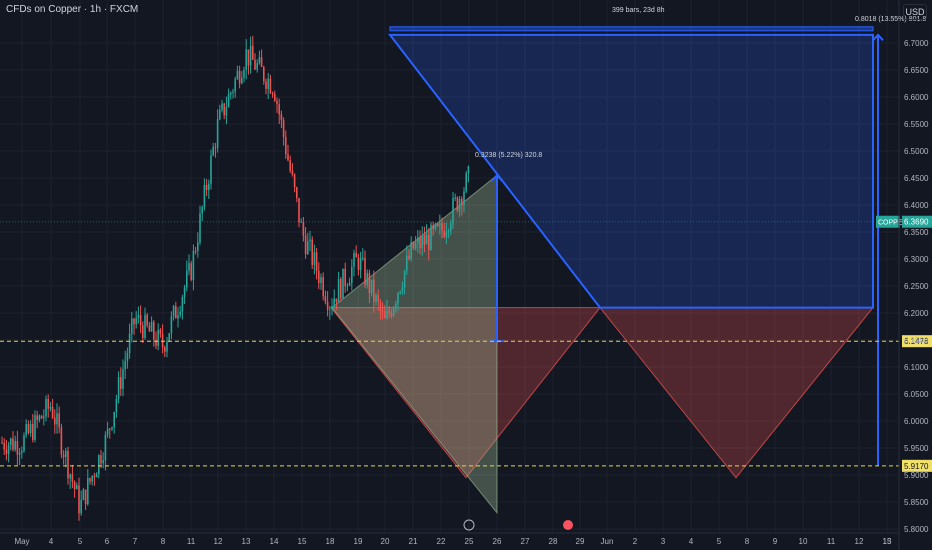 This screenshot has width=932, height=550. Describe the element at coordinates (916, 178) in the screenshot. I see `y-tick-label: 6.4500` at that location.